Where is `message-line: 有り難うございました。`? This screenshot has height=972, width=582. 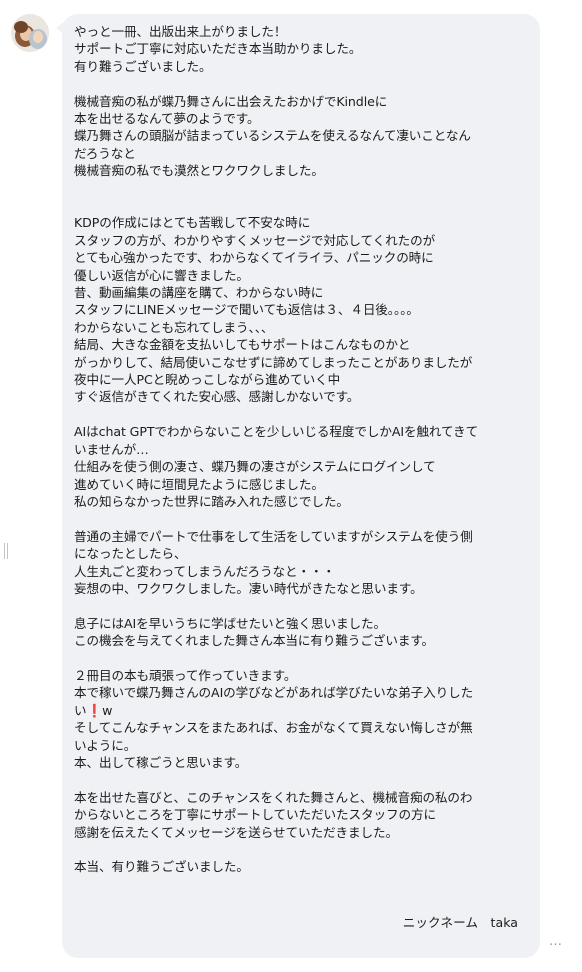
message-line: 有り難うございました。 is located at coordinates (143, 66).